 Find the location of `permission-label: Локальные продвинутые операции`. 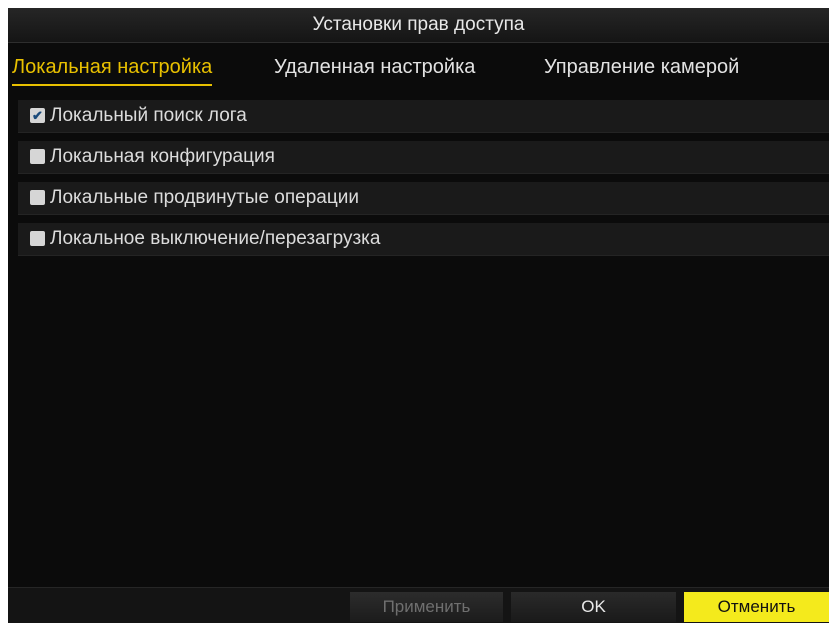

permission-label: Локальные продвинутые операции is located at coordinates (204, 197).